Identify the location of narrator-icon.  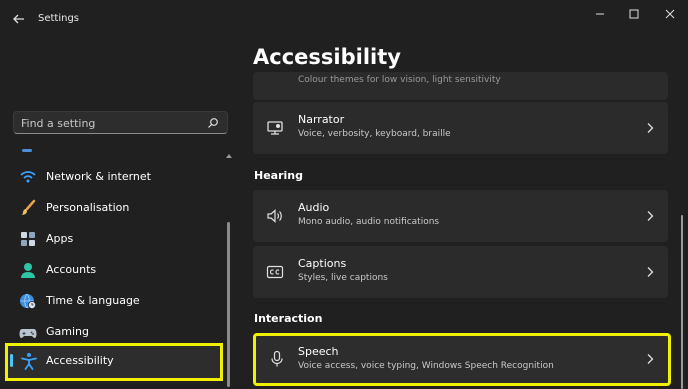
(275, 128).